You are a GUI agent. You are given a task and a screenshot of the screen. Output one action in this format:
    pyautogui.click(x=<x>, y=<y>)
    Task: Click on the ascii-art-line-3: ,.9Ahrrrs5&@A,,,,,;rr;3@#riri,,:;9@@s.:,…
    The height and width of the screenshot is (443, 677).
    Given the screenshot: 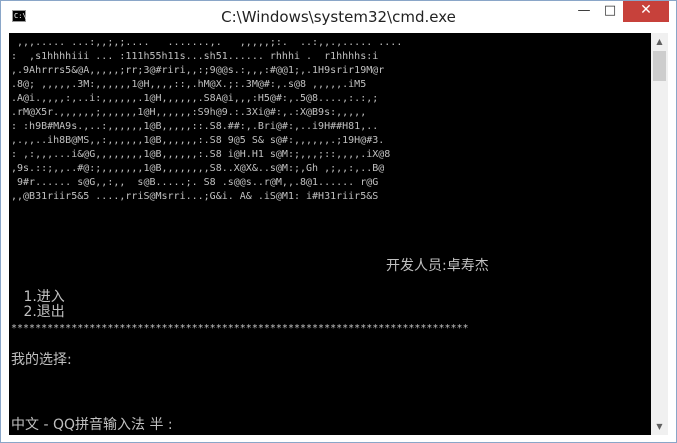 What is the action you would take?
    pyautogui.click(x=198, y=70)
    